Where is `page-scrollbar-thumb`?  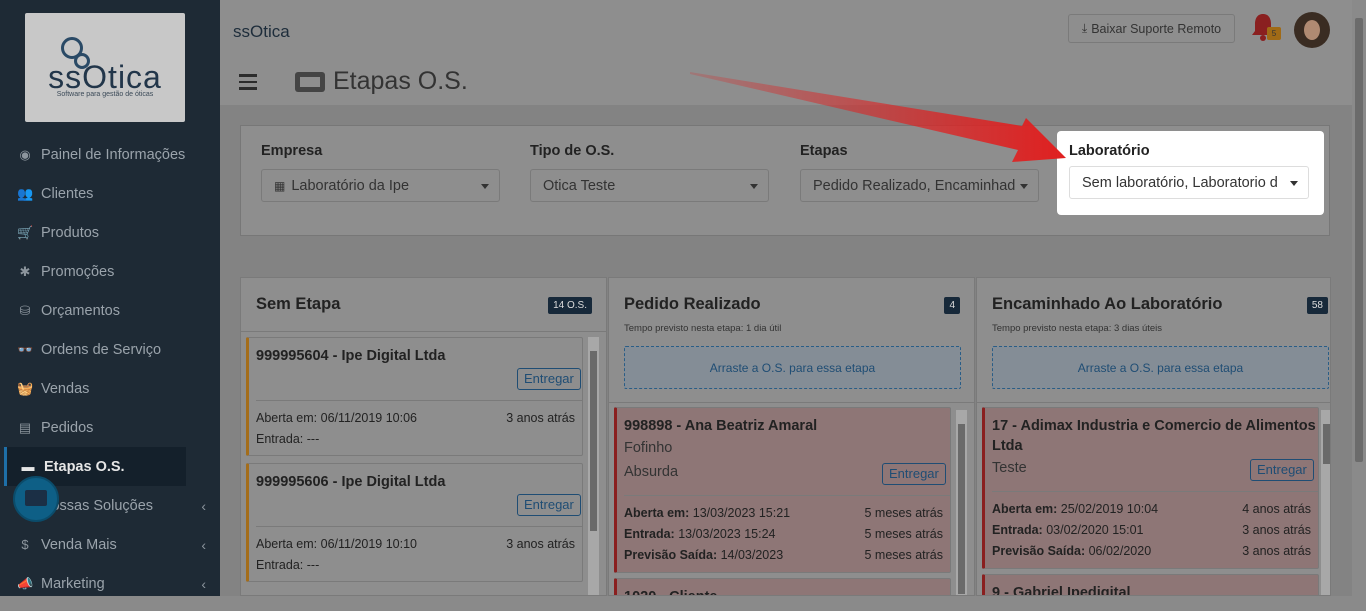 page-scrollbar-thumb is located at coordinates (1359, 240).